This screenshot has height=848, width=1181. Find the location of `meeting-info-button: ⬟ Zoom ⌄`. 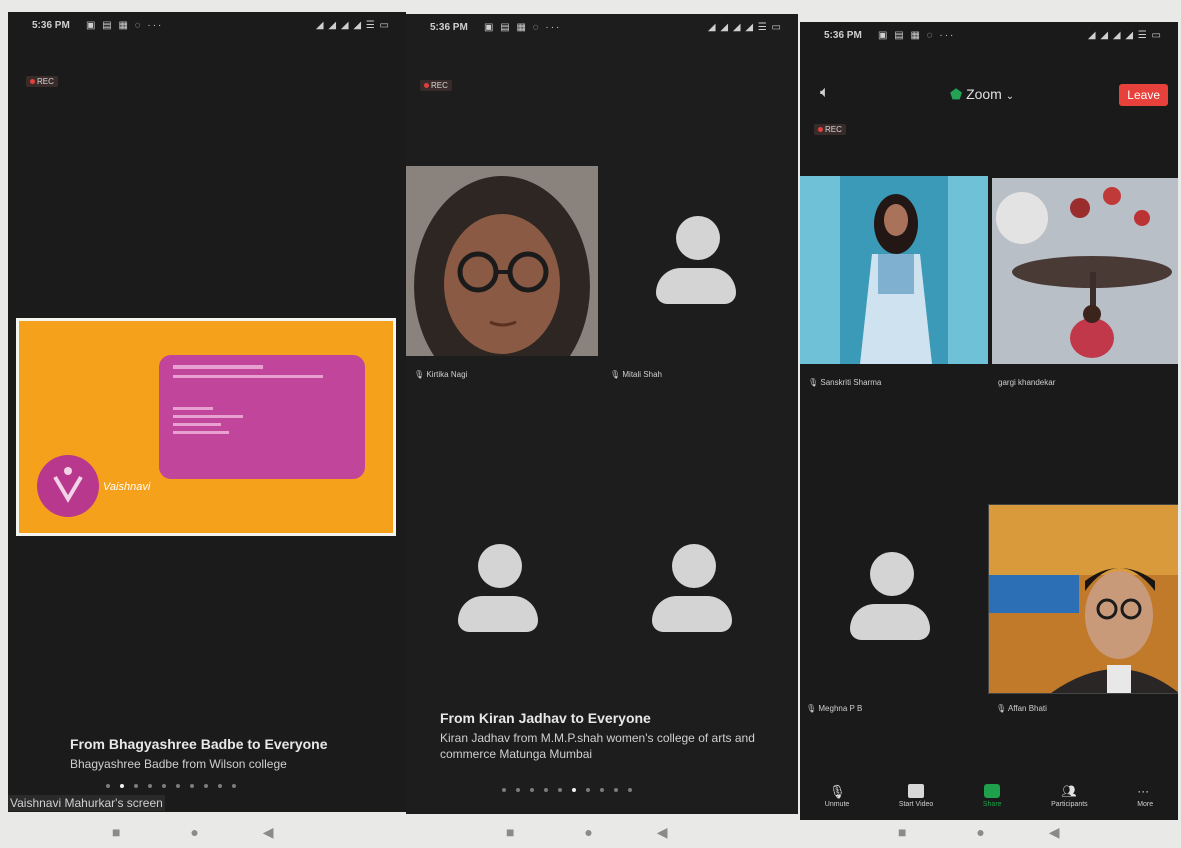

meeting-info-button: ⬟ Zoom ⌄ is located at coordinates (982, 94).